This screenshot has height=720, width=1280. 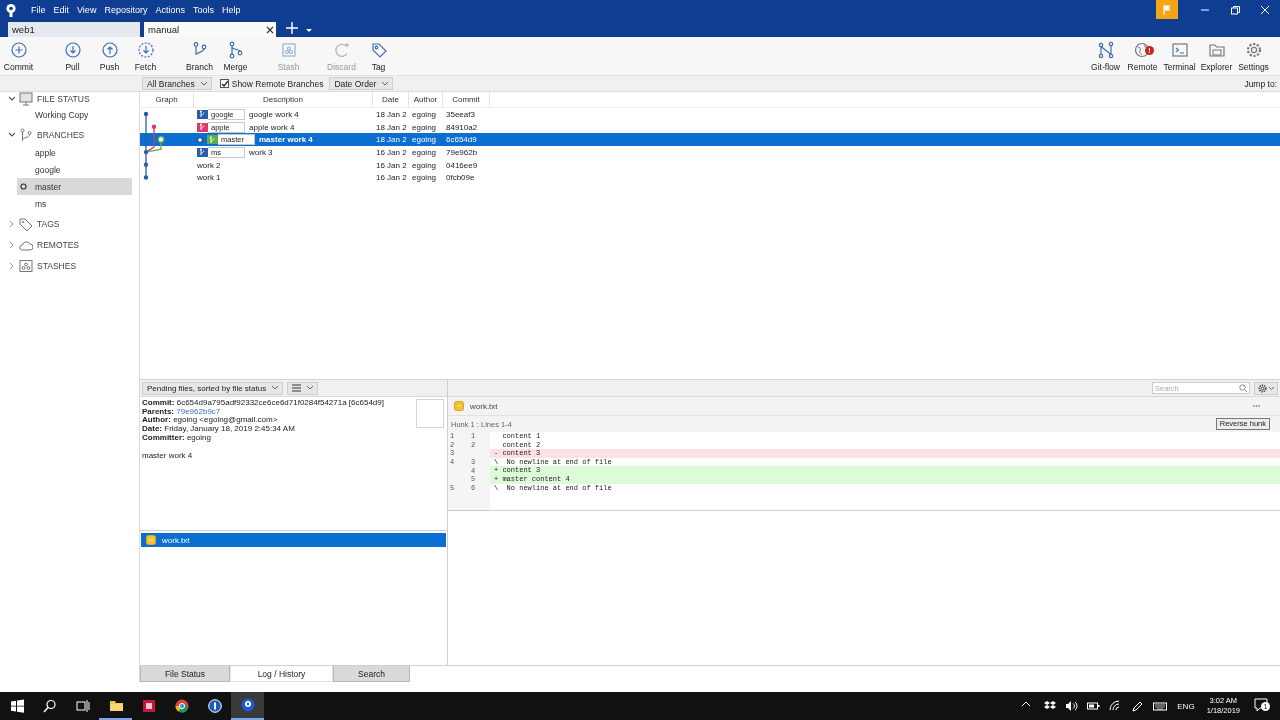 What do you see at coordinates (145, 49) in the screenshot?
I see `dashed-arrow-down-icon` at bounding box center [145, 49].